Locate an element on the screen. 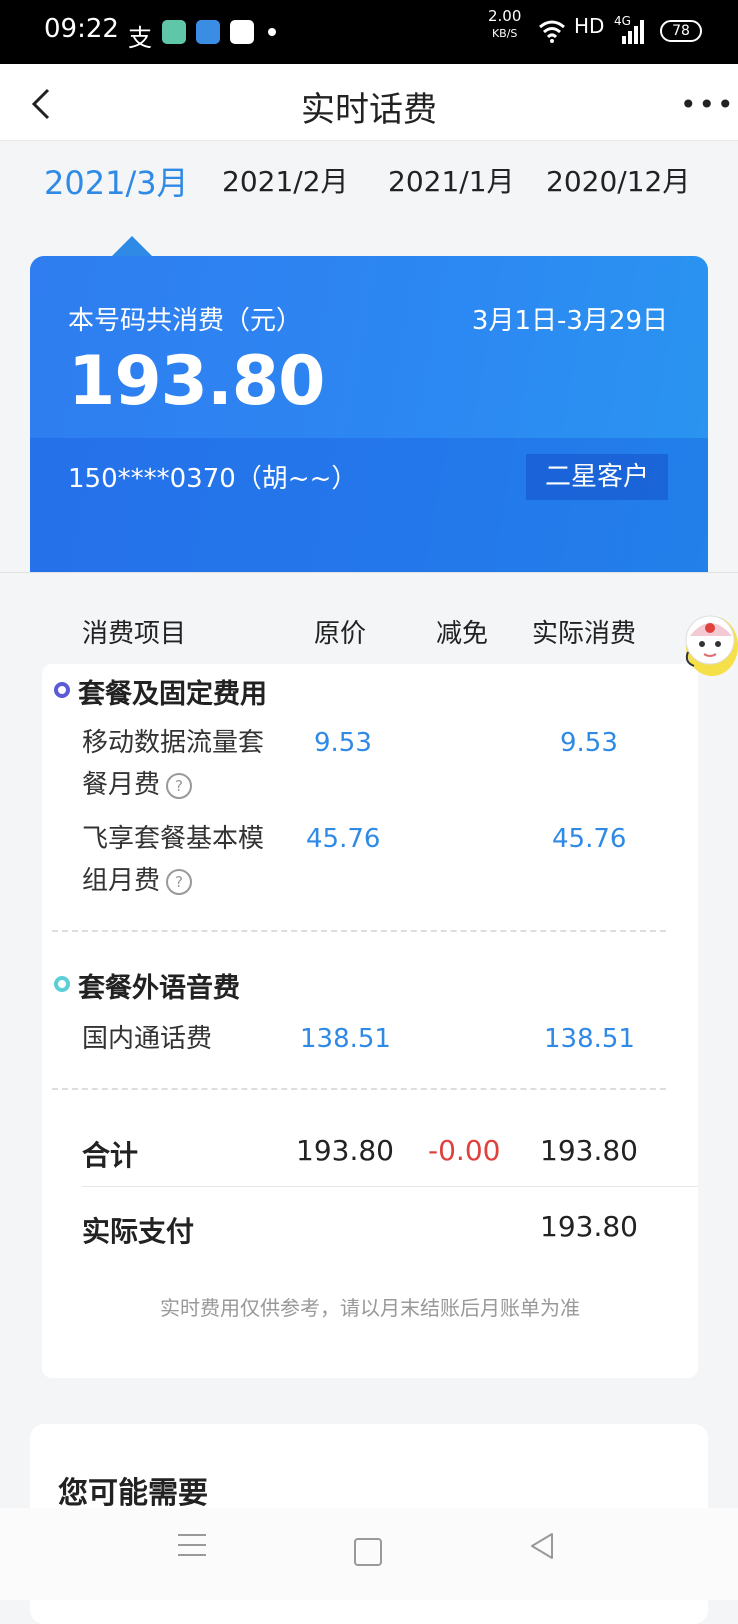 The height and width of the screenshot is (1624, 738). fee-item-name: 飞享套餐基本模 组月费? is located at coordinates (182, 860).